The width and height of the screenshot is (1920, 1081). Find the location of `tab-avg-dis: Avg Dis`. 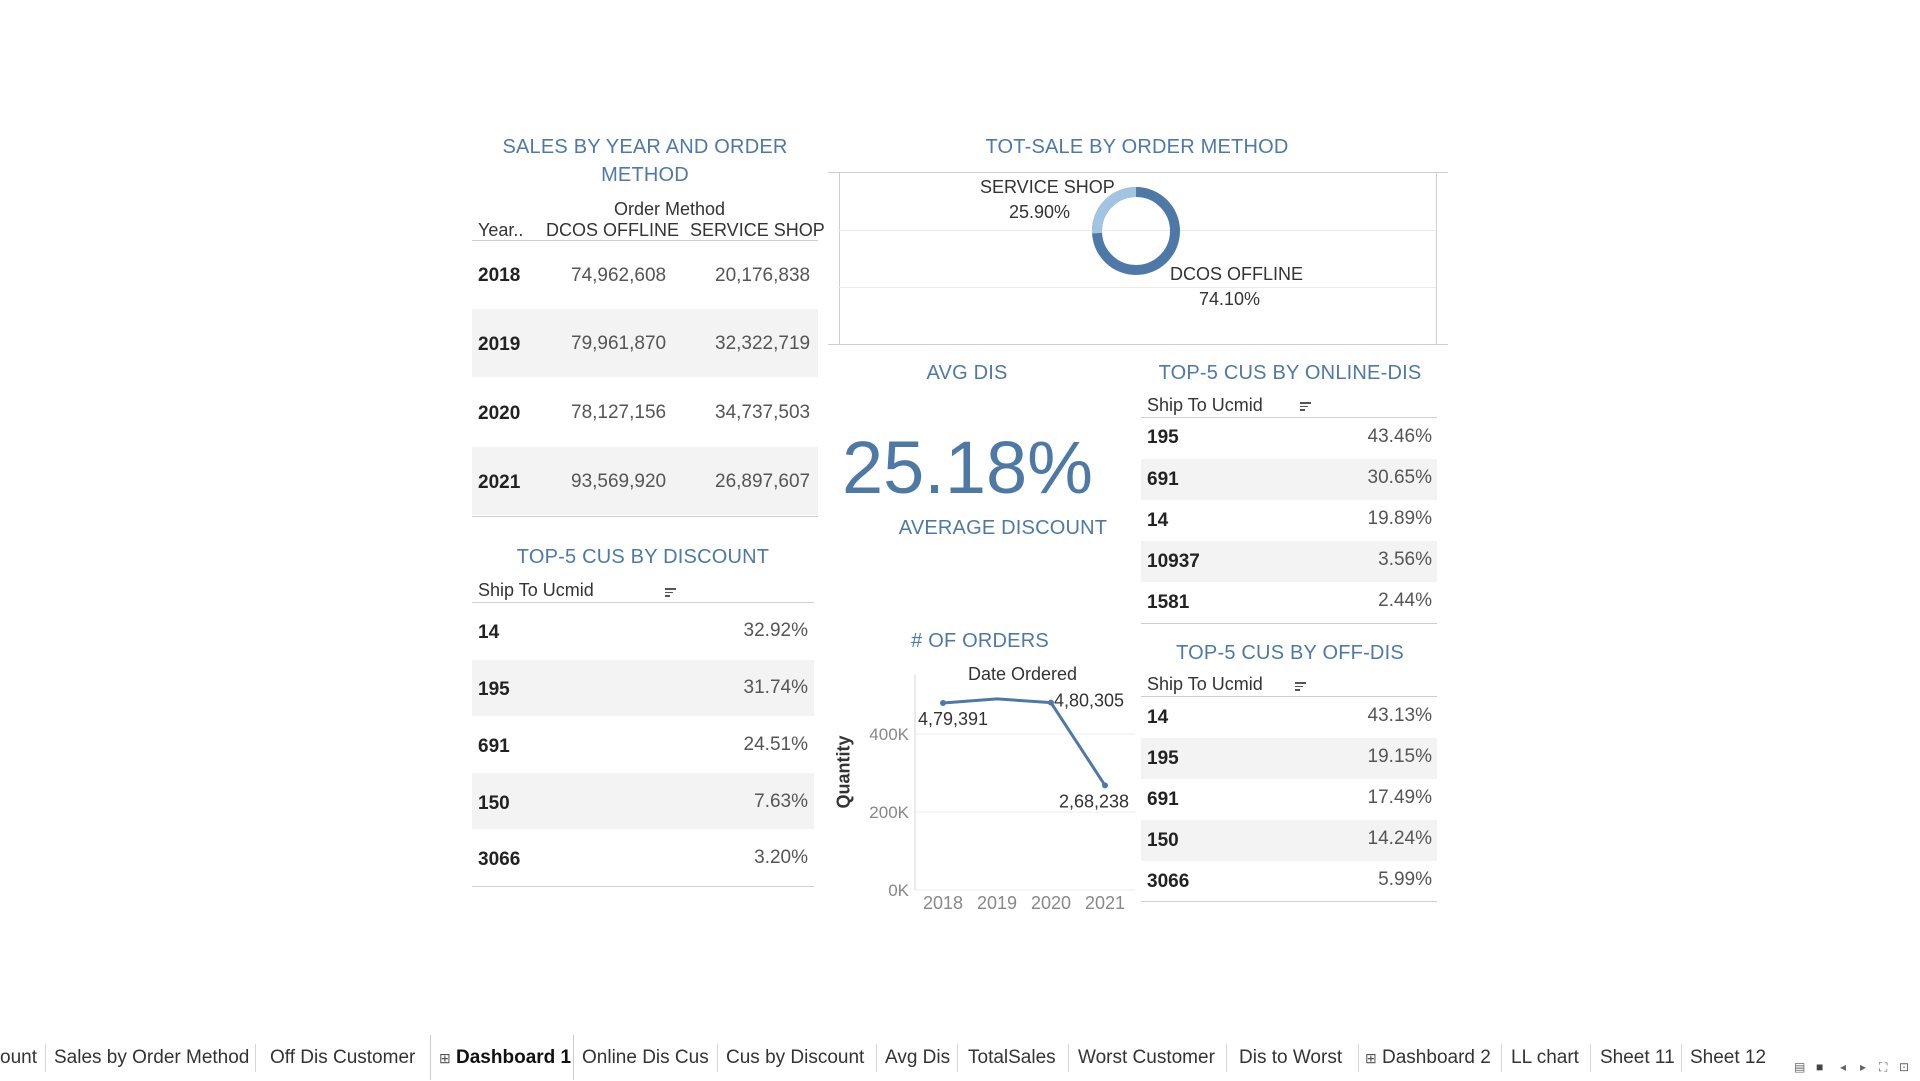

tab-avg-dis: Avg Dis is located at coordinates (917, 1057).